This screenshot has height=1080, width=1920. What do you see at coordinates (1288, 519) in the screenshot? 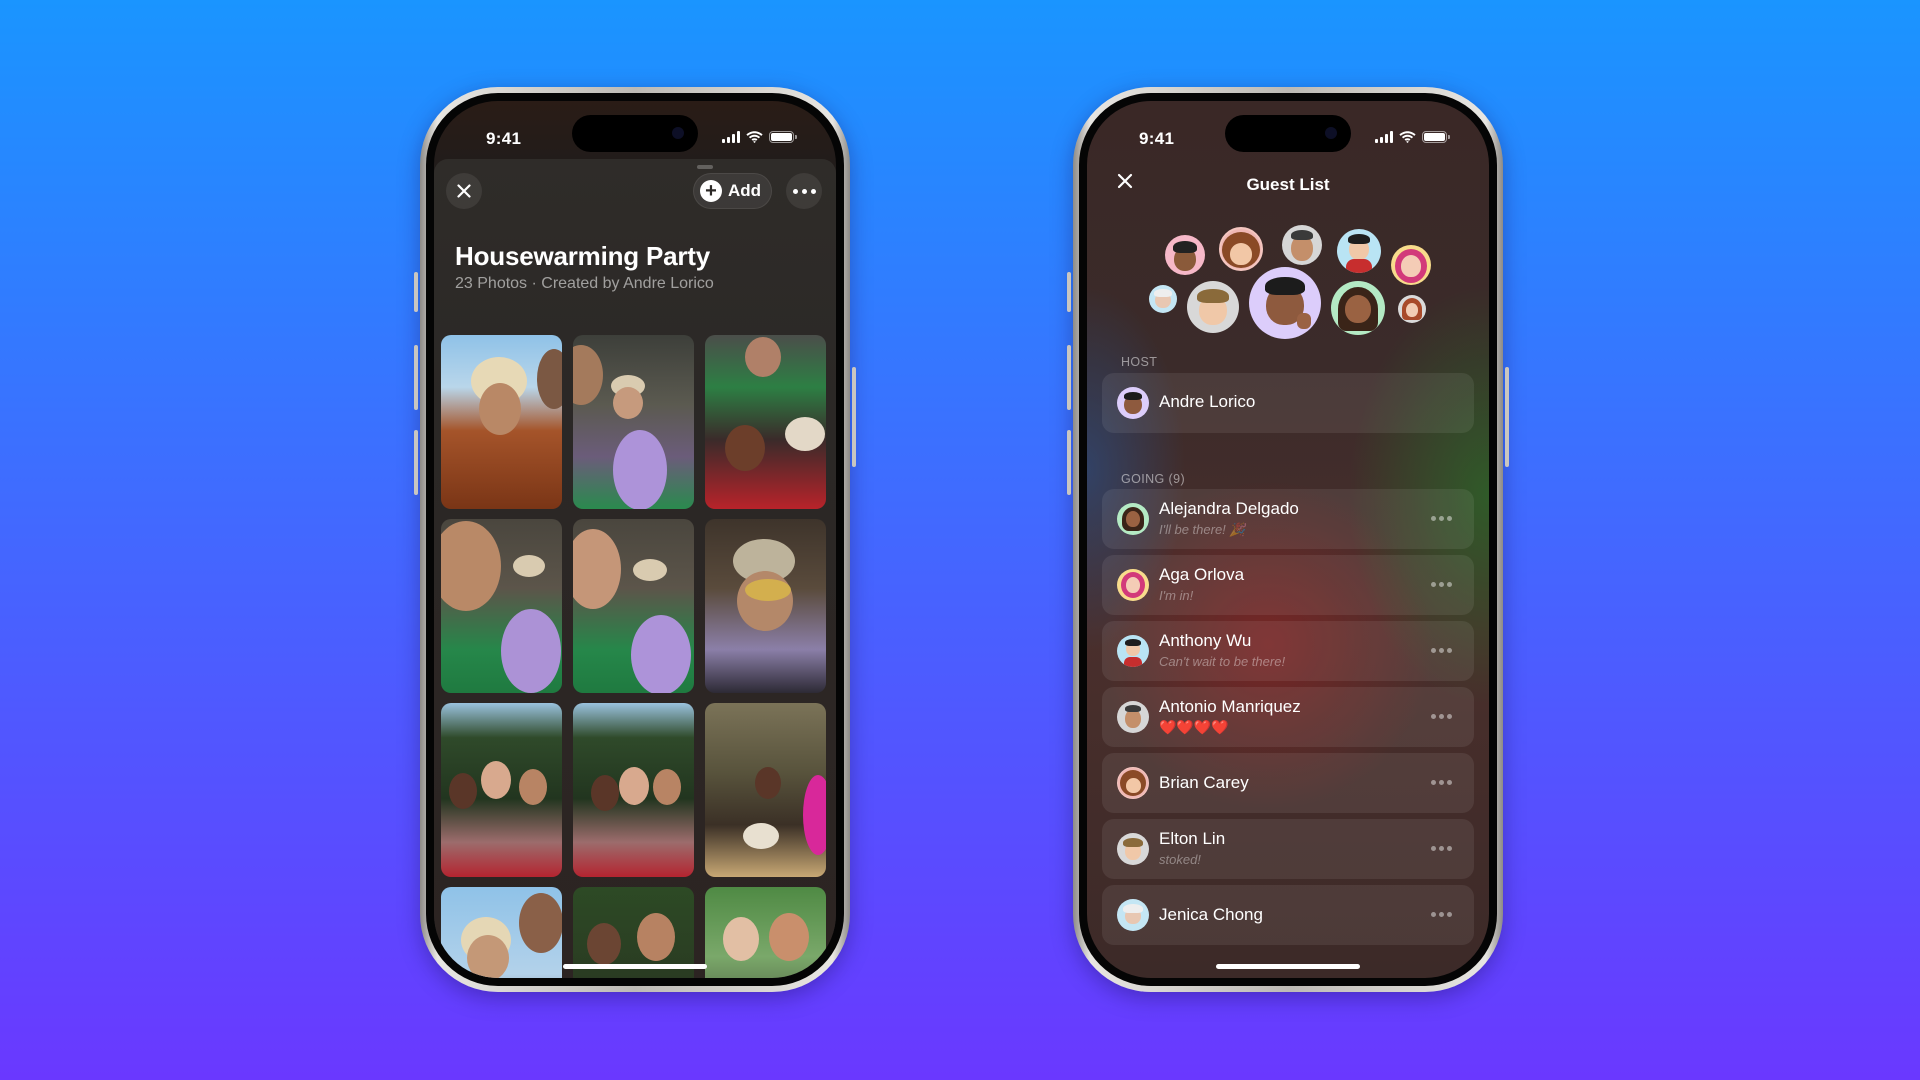
I see `guest-row: Alejandra Delgado I'll be there! 🎉` at bounding box center [1288, 519].